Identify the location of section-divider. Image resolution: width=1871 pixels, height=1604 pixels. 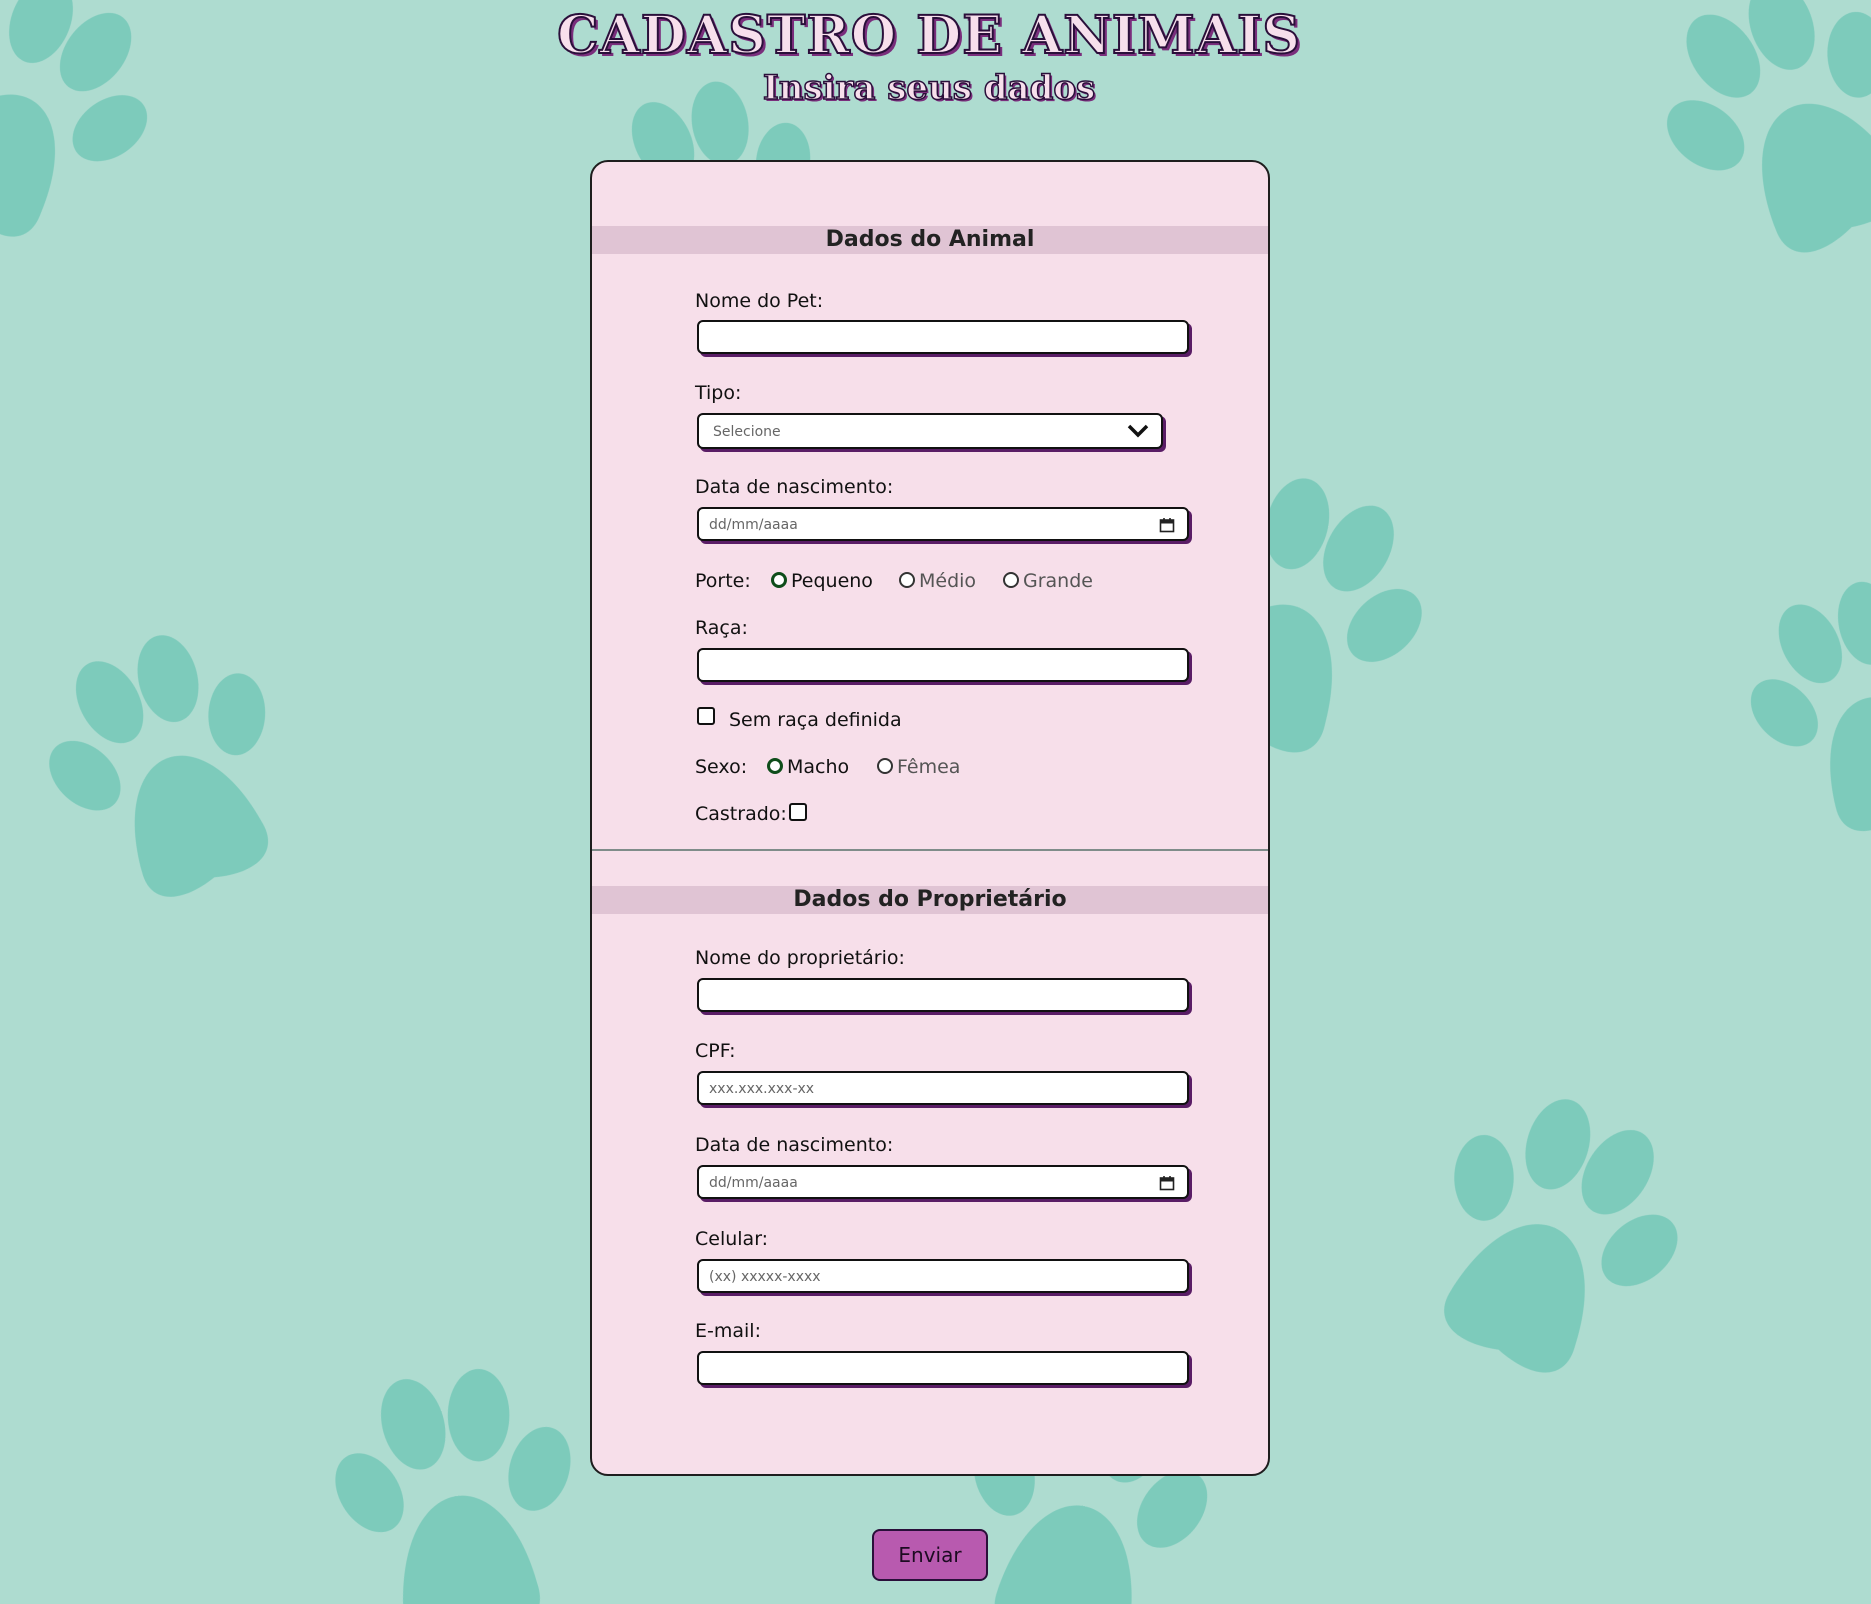
(930, 850).